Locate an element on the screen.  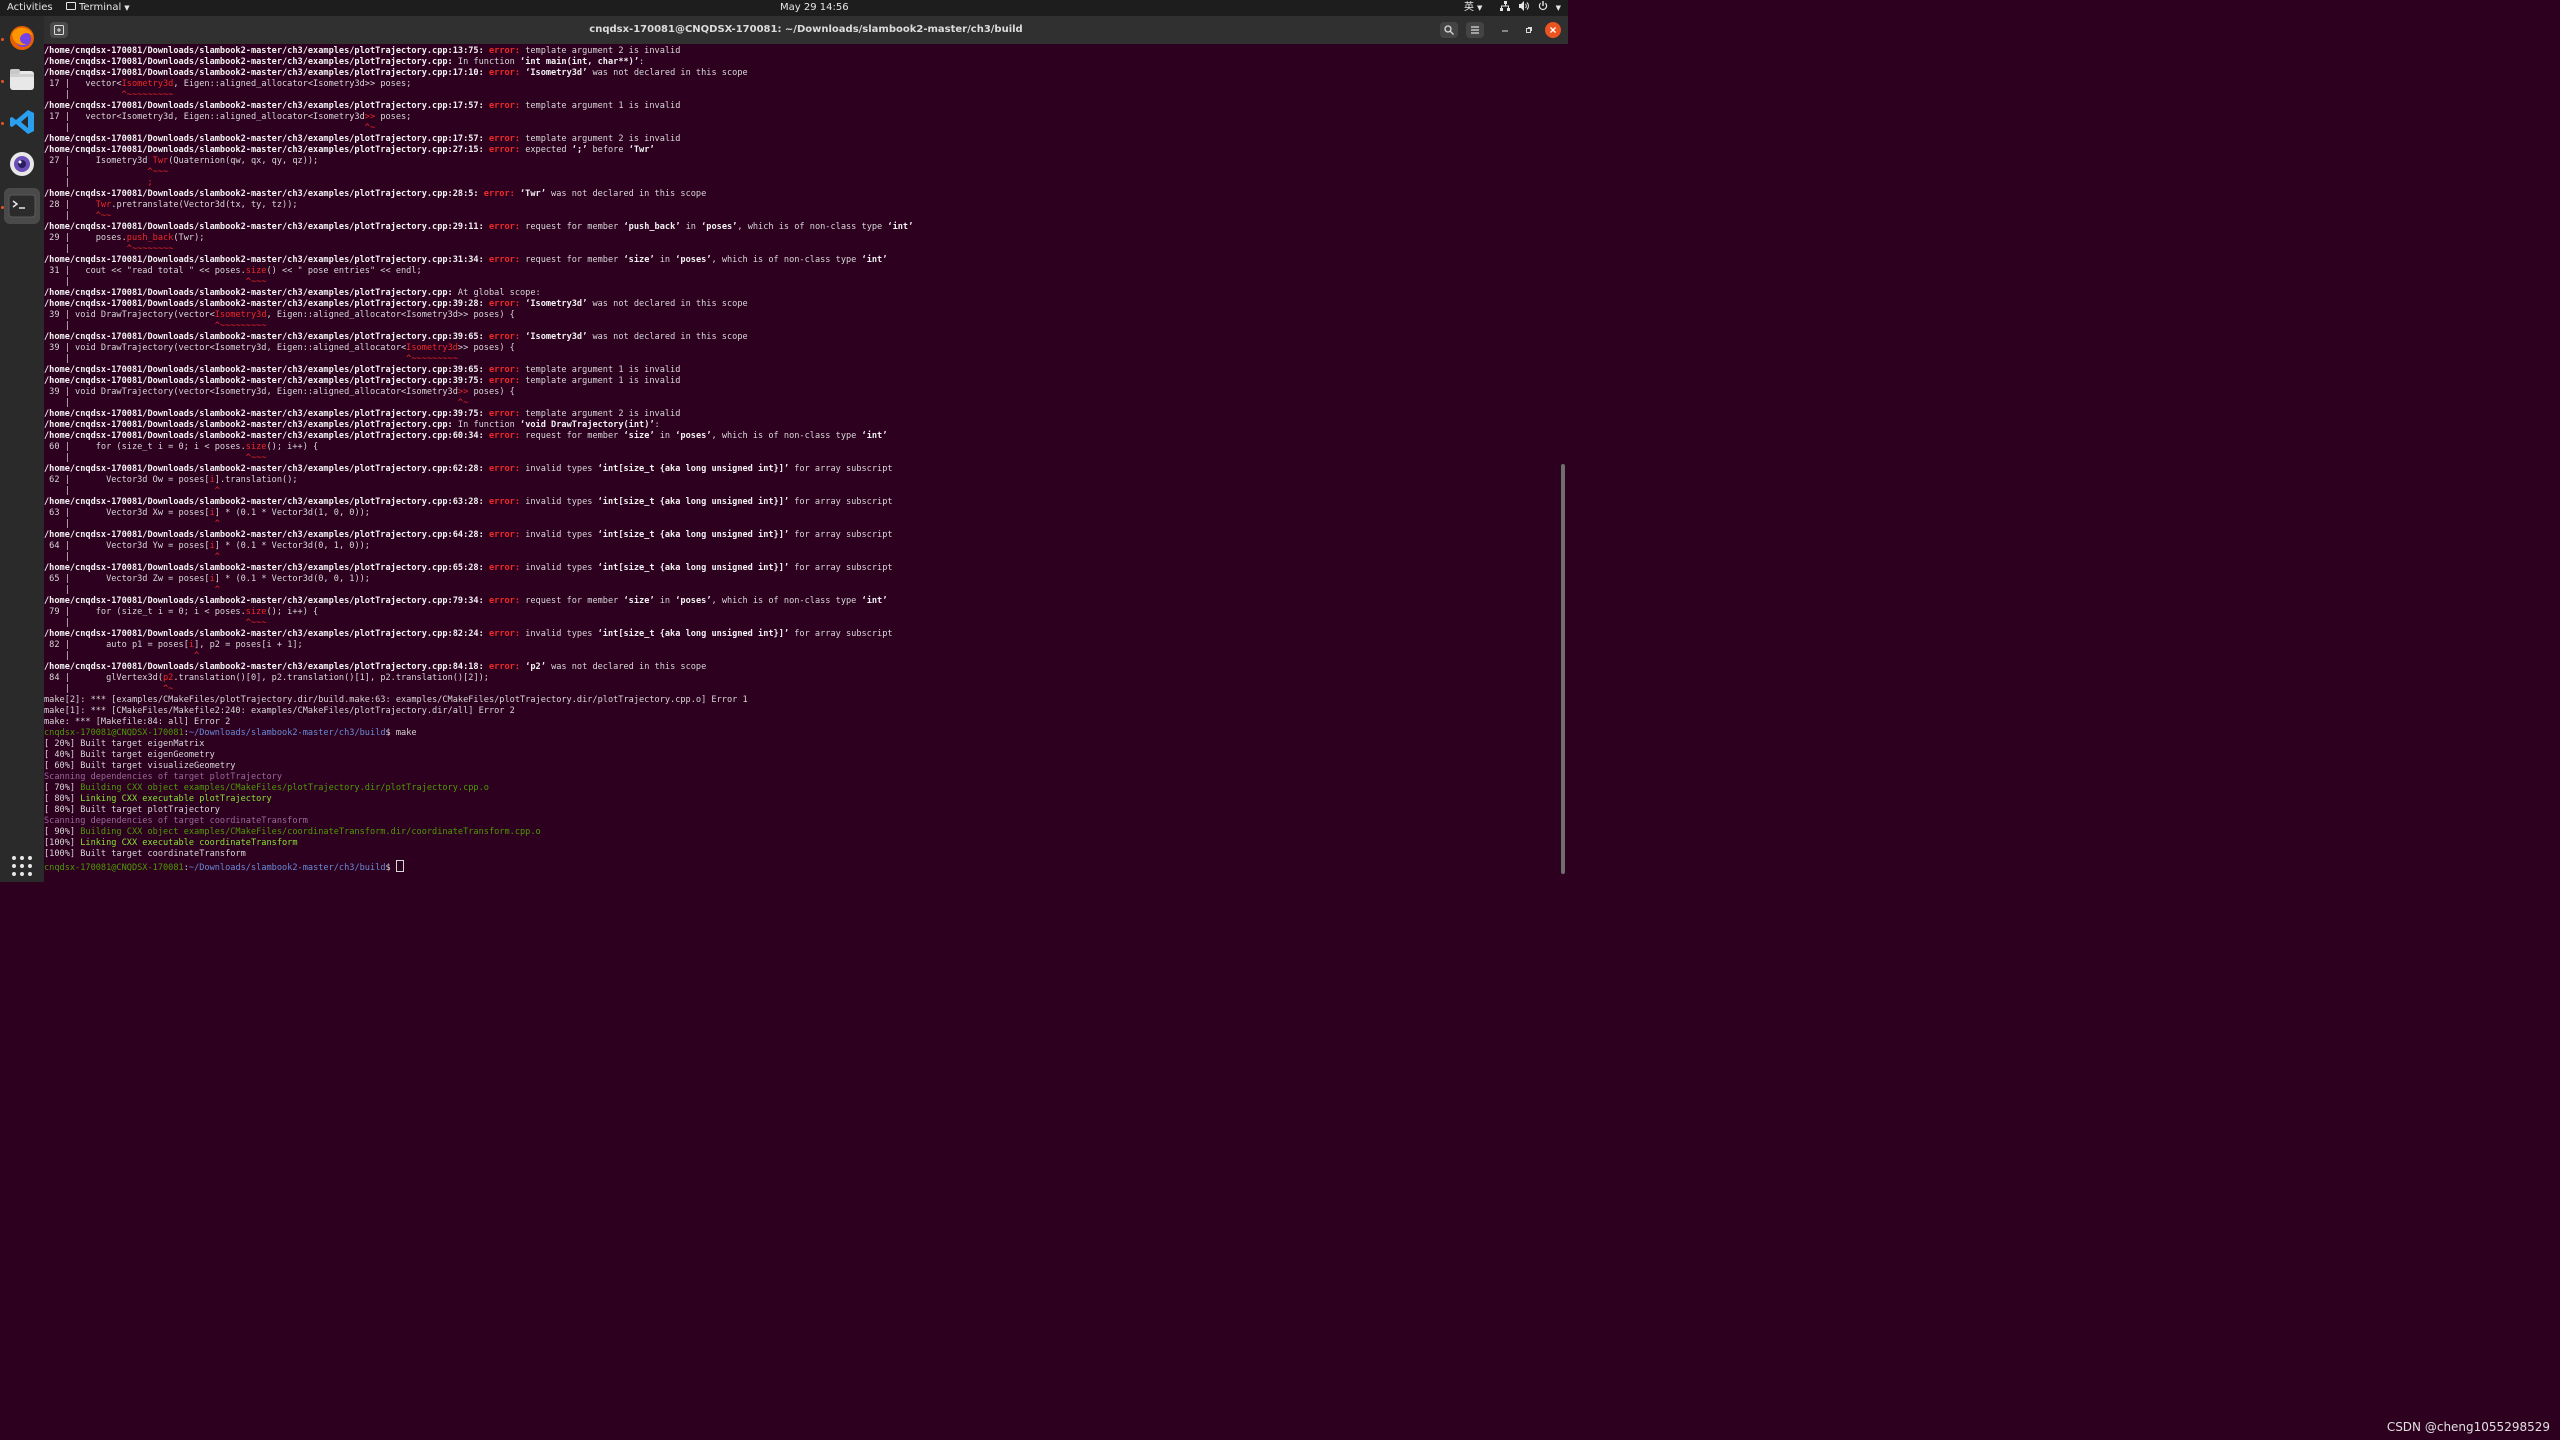
terminal-text: request for member is located at coordinates (574, 601).